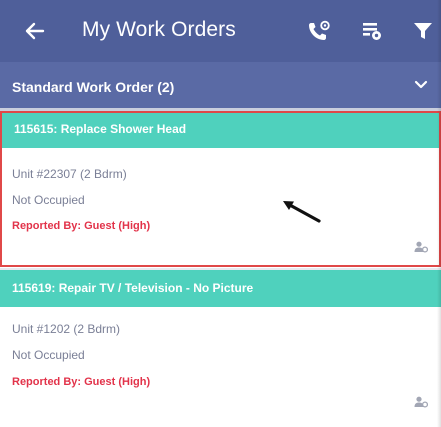 The image size is (441, 427). Describe the element at coordinates (93, 87) in the screenshot. I see `section-label: Standard Work Order (2)` at that location.